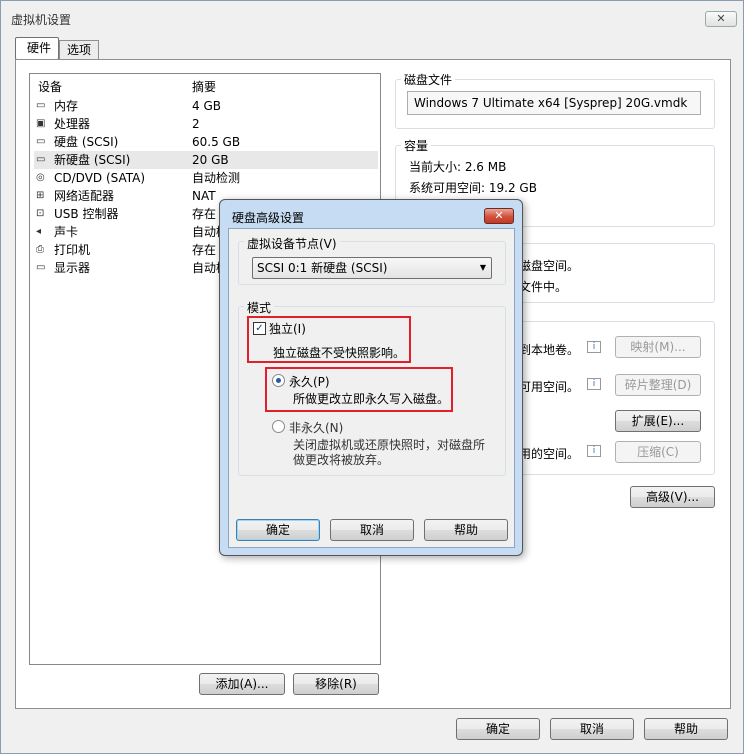 The image size is (744, 754). I want to click on nonpersistent-radio, so click(278, 426).